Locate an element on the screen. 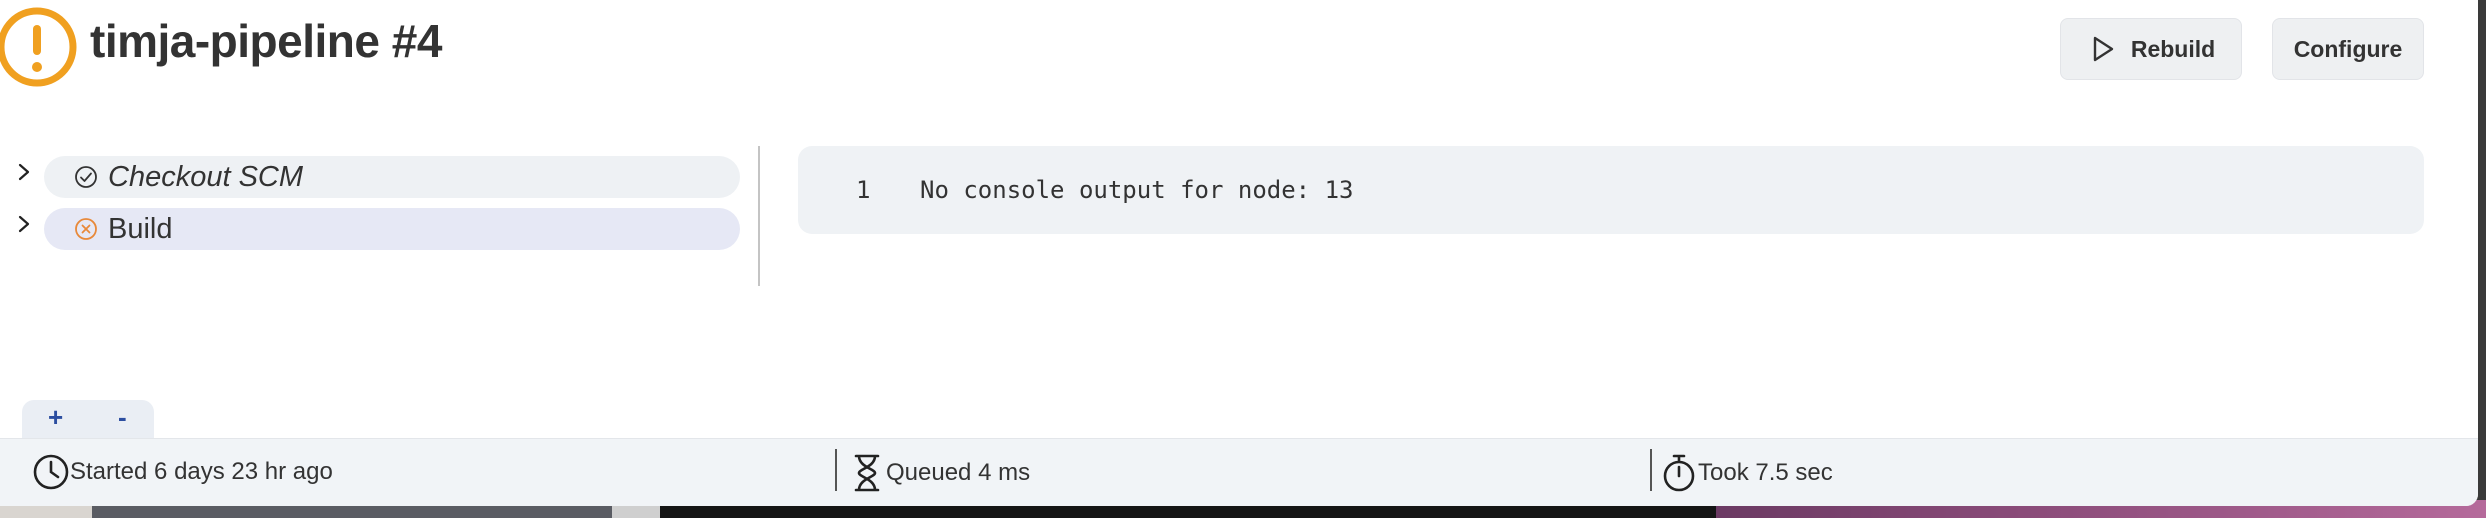  console-output: 1 No console output for node: 13 is located at coordinates (1611, 190).